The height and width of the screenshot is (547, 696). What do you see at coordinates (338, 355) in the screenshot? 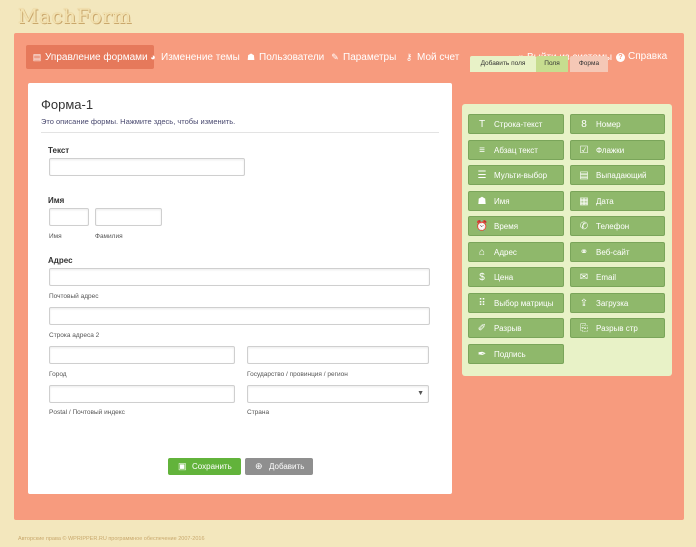
I see `state-input` at bounding box center [338, 355].